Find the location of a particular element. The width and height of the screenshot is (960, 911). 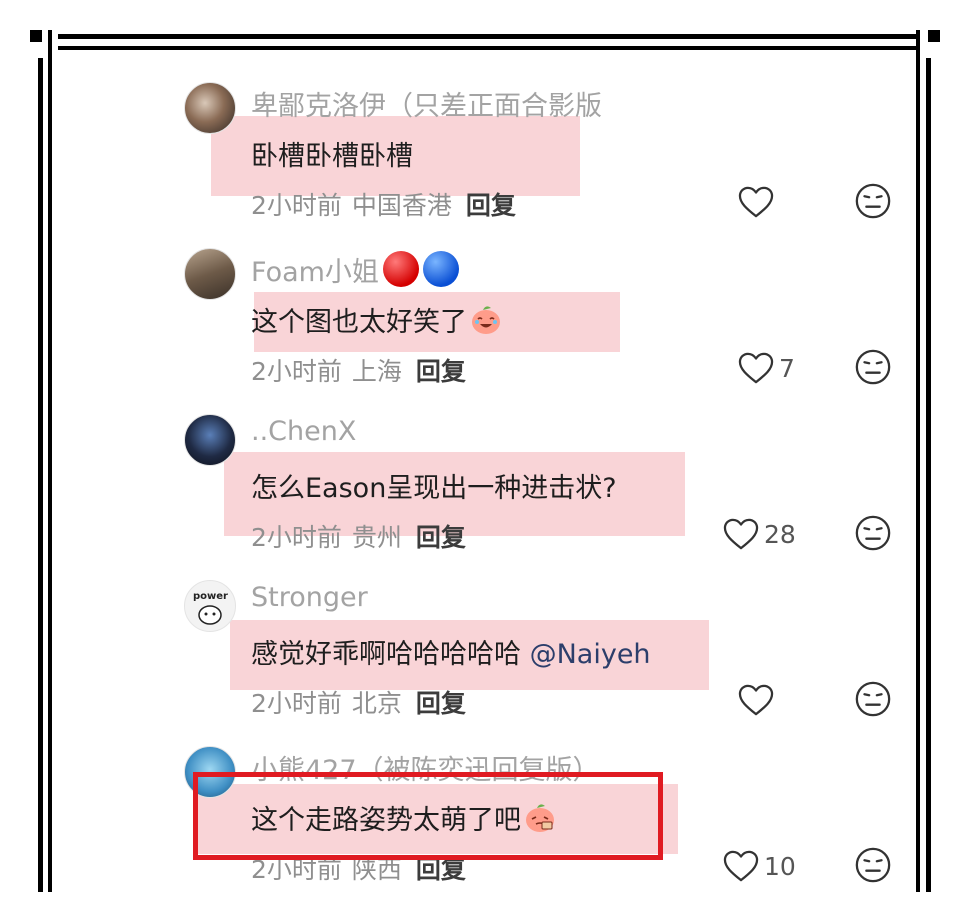

blue-circle-icon is located at coordinates (440, 269).